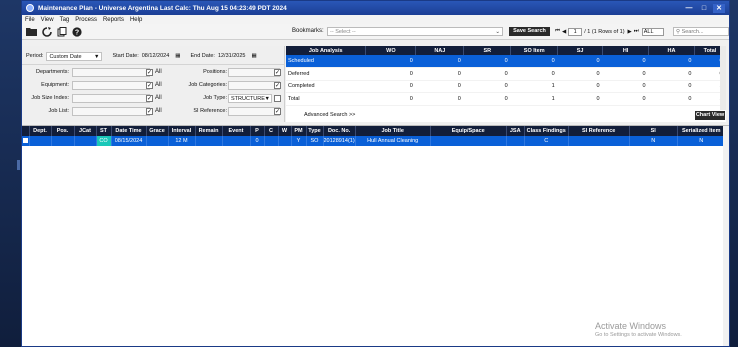 The image size is (738, 347). Describe the element at coordinates (63, 131) in the screenshot. I see `col-pos: Pos.` at that location.